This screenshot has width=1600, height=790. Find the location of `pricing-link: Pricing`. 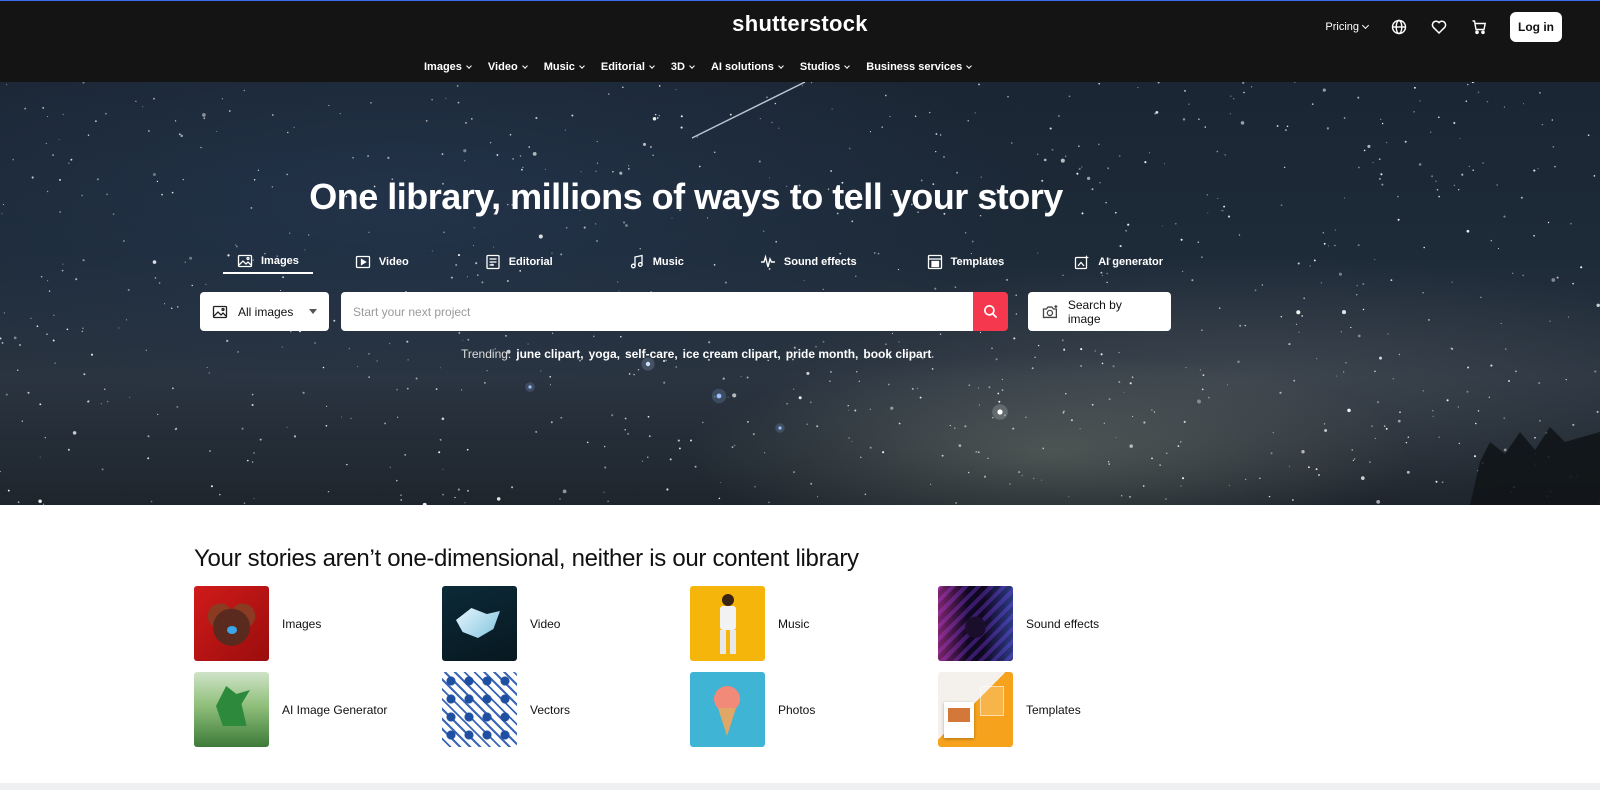

pricing-link: Pricing is located at coordinates (1347, 27).